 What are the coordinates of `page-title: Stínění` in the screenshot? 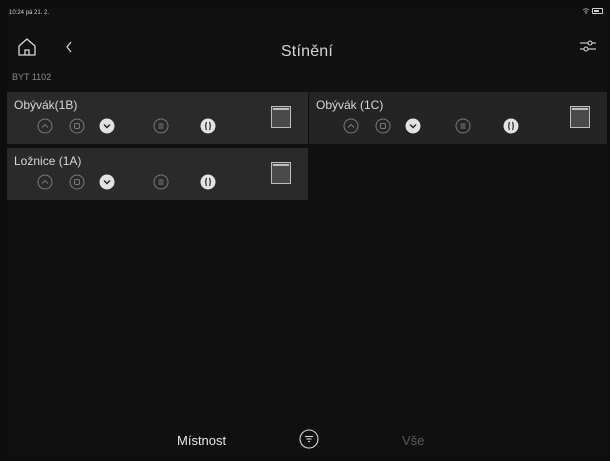 It's located at (307, 51).